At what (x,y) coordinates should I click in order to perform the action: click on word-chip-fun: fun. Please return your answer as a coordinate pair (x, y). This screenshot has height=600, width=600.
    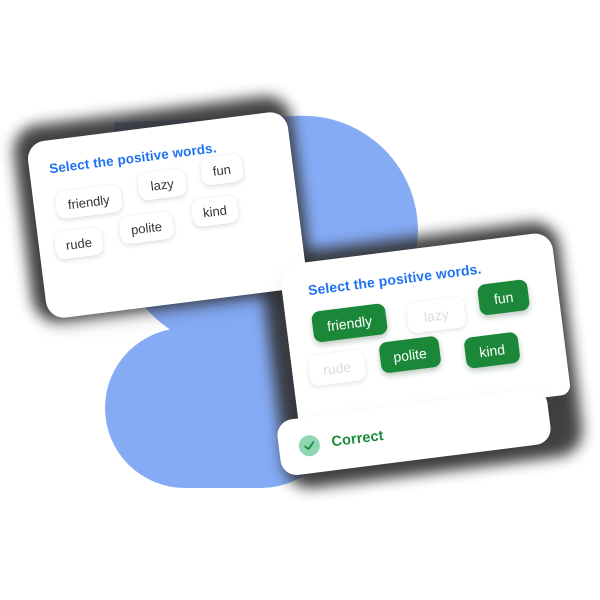
    Looking at the image, I should click on (222, 170).